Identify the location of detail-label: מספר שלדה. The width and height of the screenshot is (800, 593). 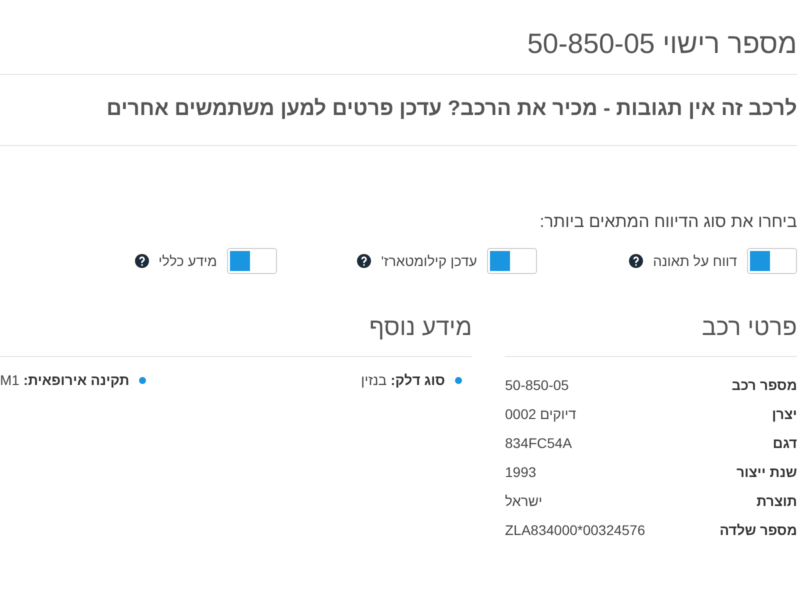
(758, 530).